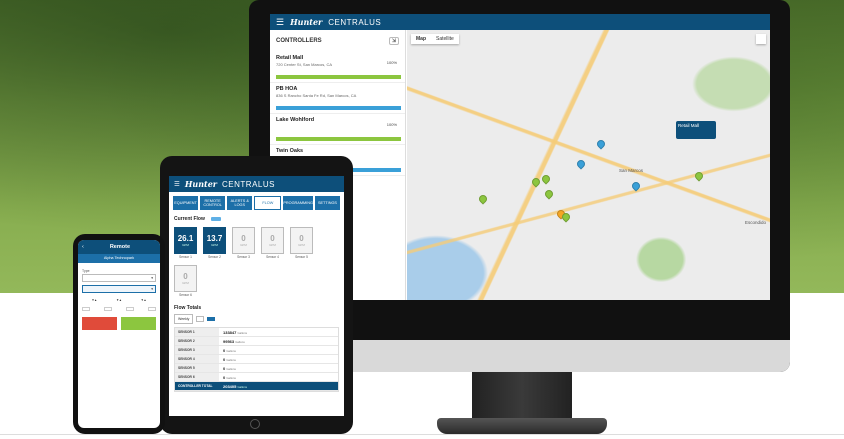  Describe the element at coordinates (186, 203) in the screenshot. I see `tab-equipment: EQUIPMENT` at that location.